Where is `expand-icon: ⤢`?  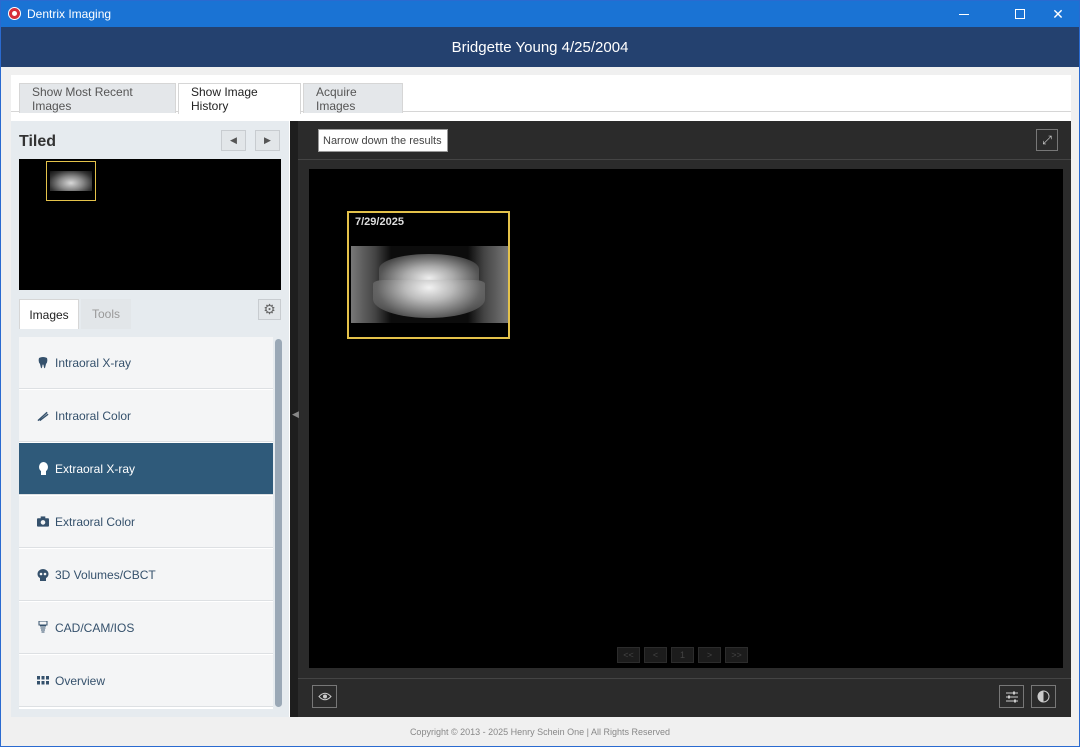
expand-icon: ⤢ is located at coordinates (1047, 139).